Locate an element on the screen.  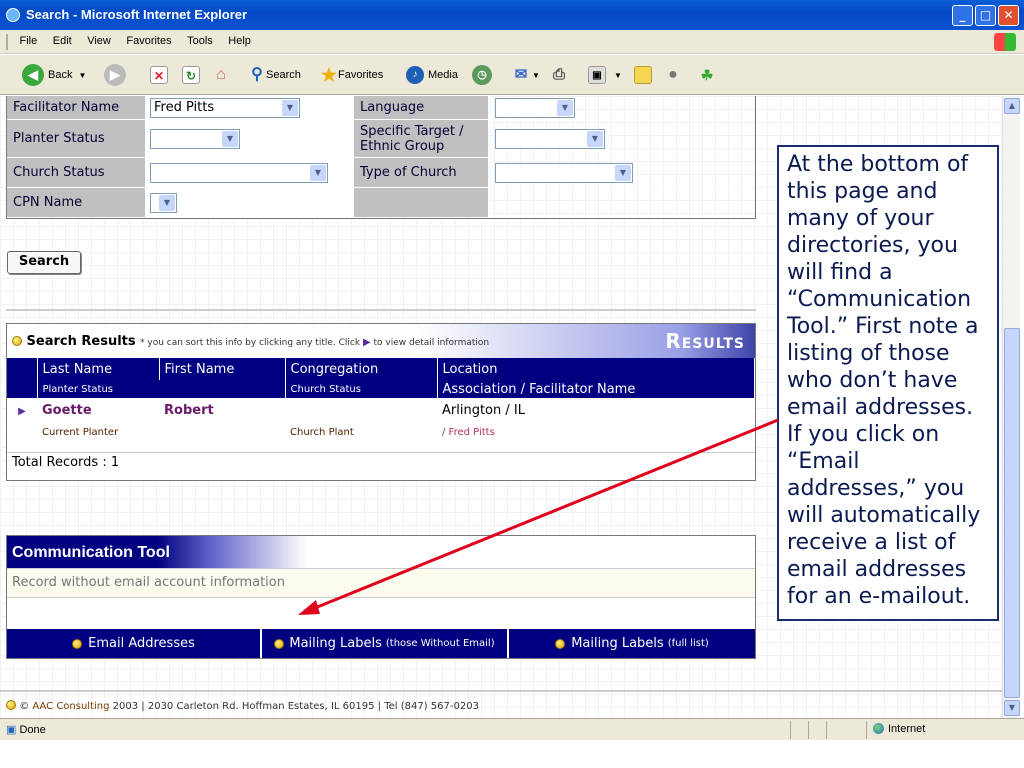
arrow-shaft is located at coordinates (544, 515).